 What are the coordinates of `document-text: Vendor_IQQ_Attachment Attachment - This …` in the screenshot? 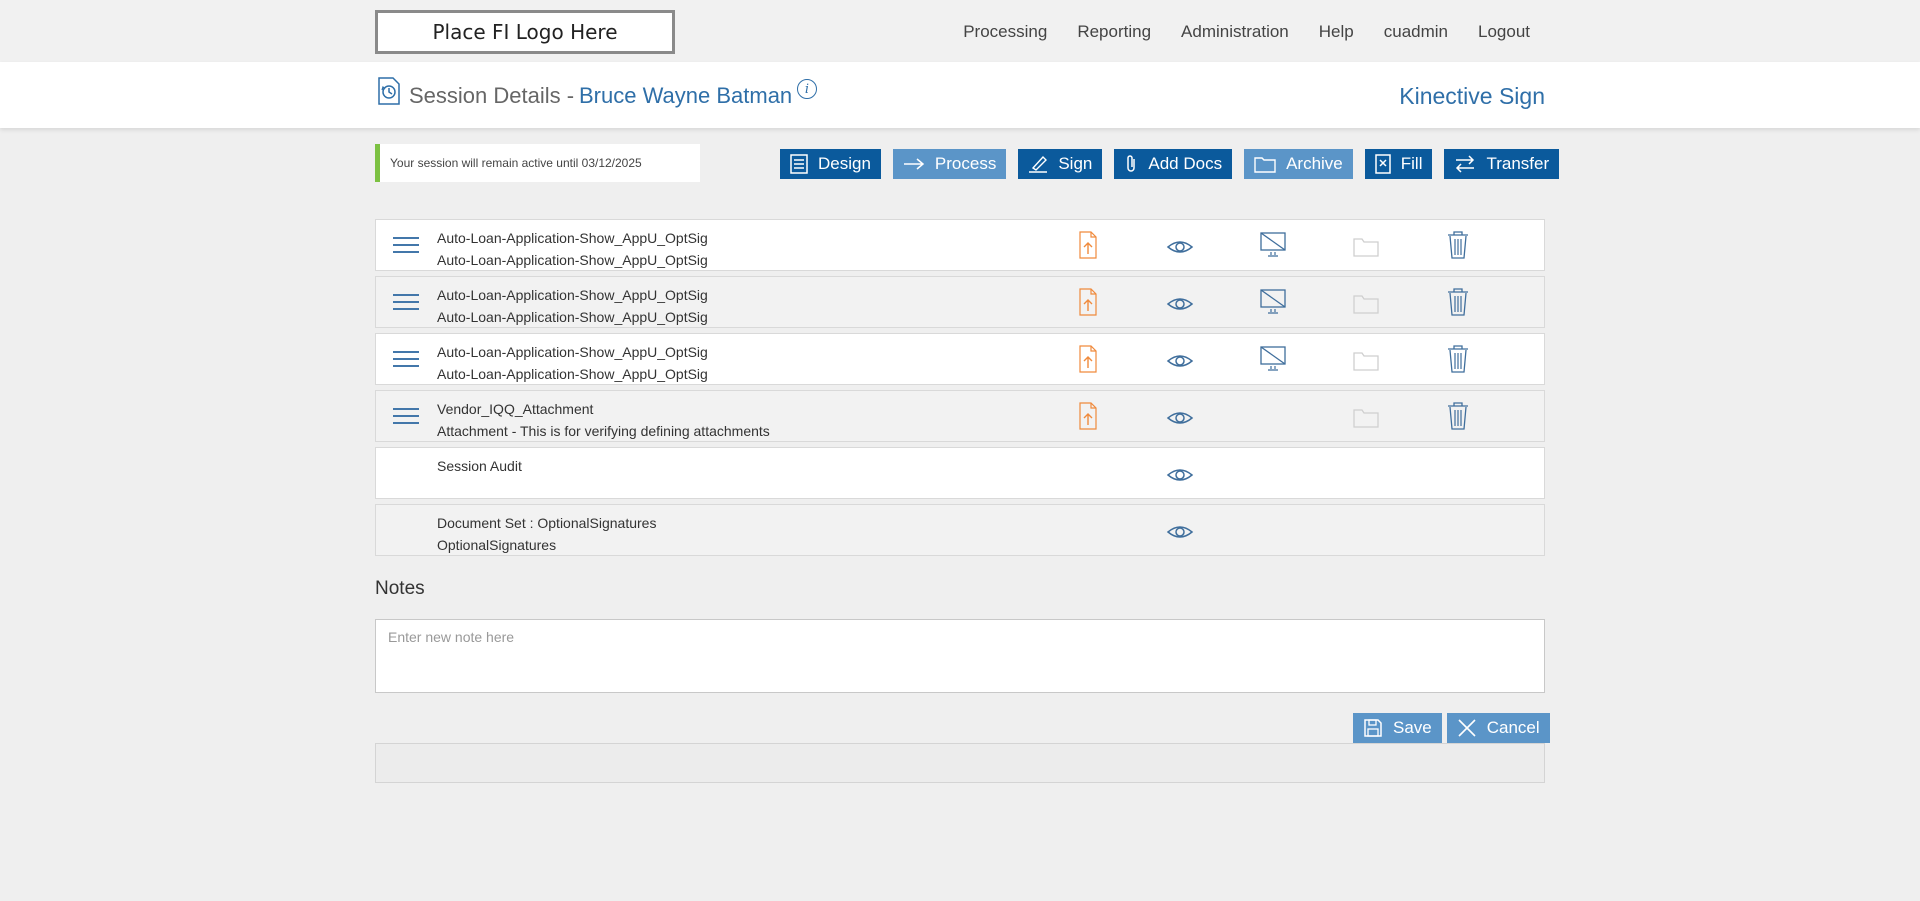 It's located at (603, 420).